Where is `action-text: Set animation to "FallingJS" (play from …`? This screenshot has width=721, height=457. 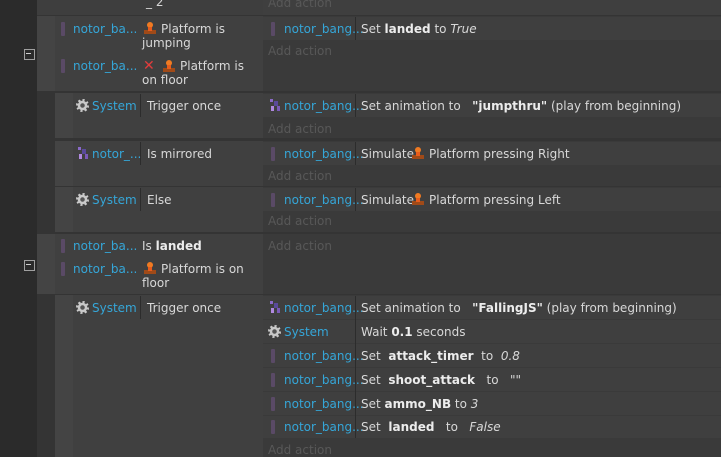 action-text: Set animation to "FallingJS" (play from … is located at coordinates (519, 308).